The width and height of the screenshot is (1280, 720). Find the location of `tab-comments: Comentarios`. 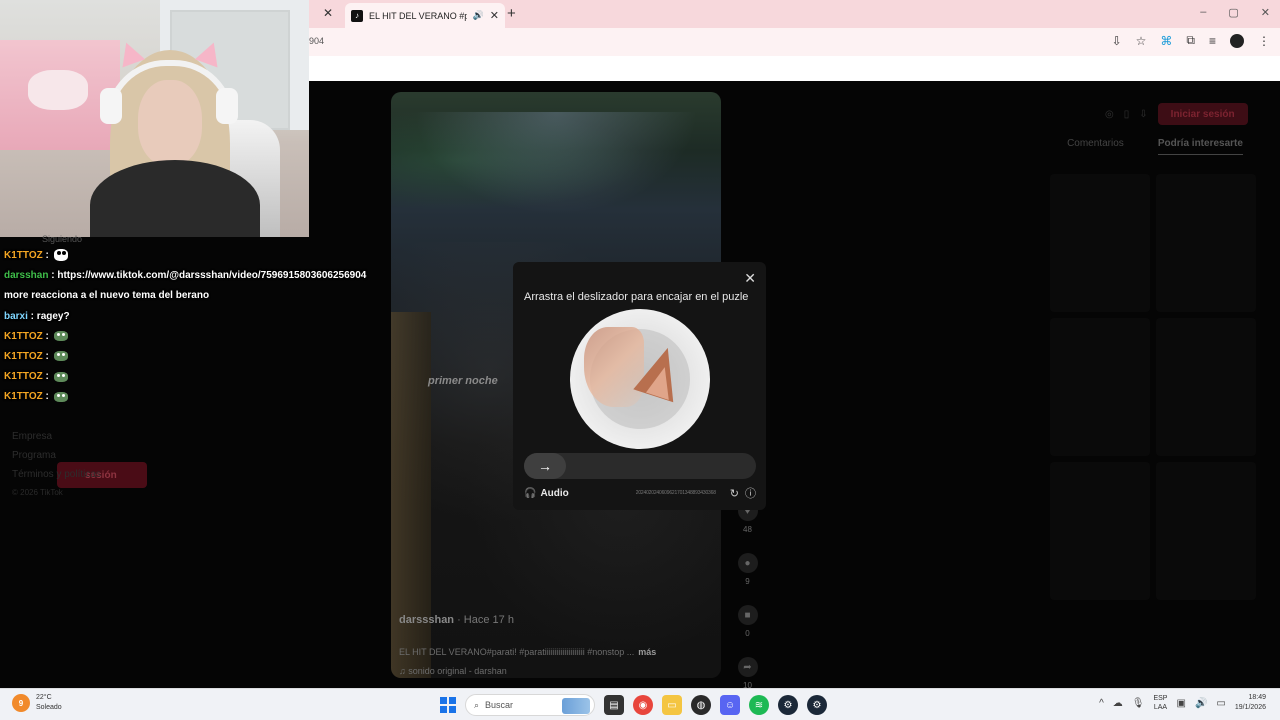

tab-comments: Comentarios is located at coordinates (1095, 146).